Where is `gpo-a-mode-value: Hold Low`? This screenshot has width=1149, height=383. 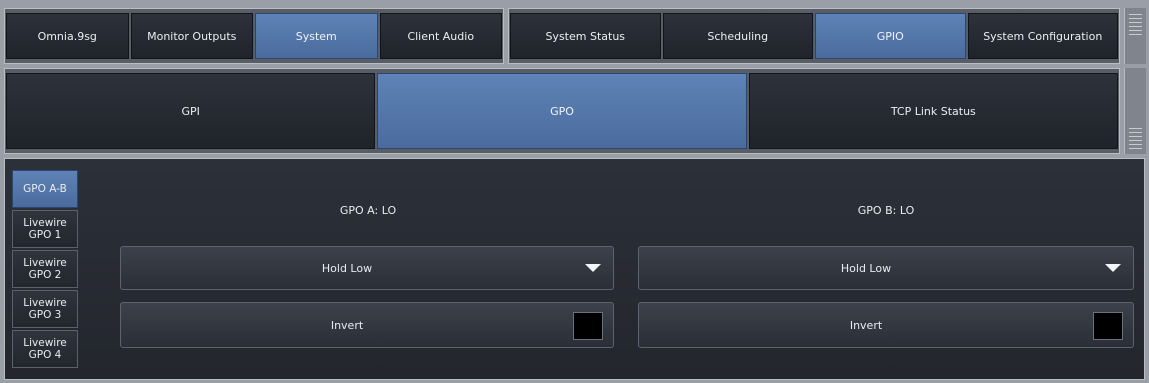
gpo-a-mode-value: Hold Low is located at coordinates (347, 268).